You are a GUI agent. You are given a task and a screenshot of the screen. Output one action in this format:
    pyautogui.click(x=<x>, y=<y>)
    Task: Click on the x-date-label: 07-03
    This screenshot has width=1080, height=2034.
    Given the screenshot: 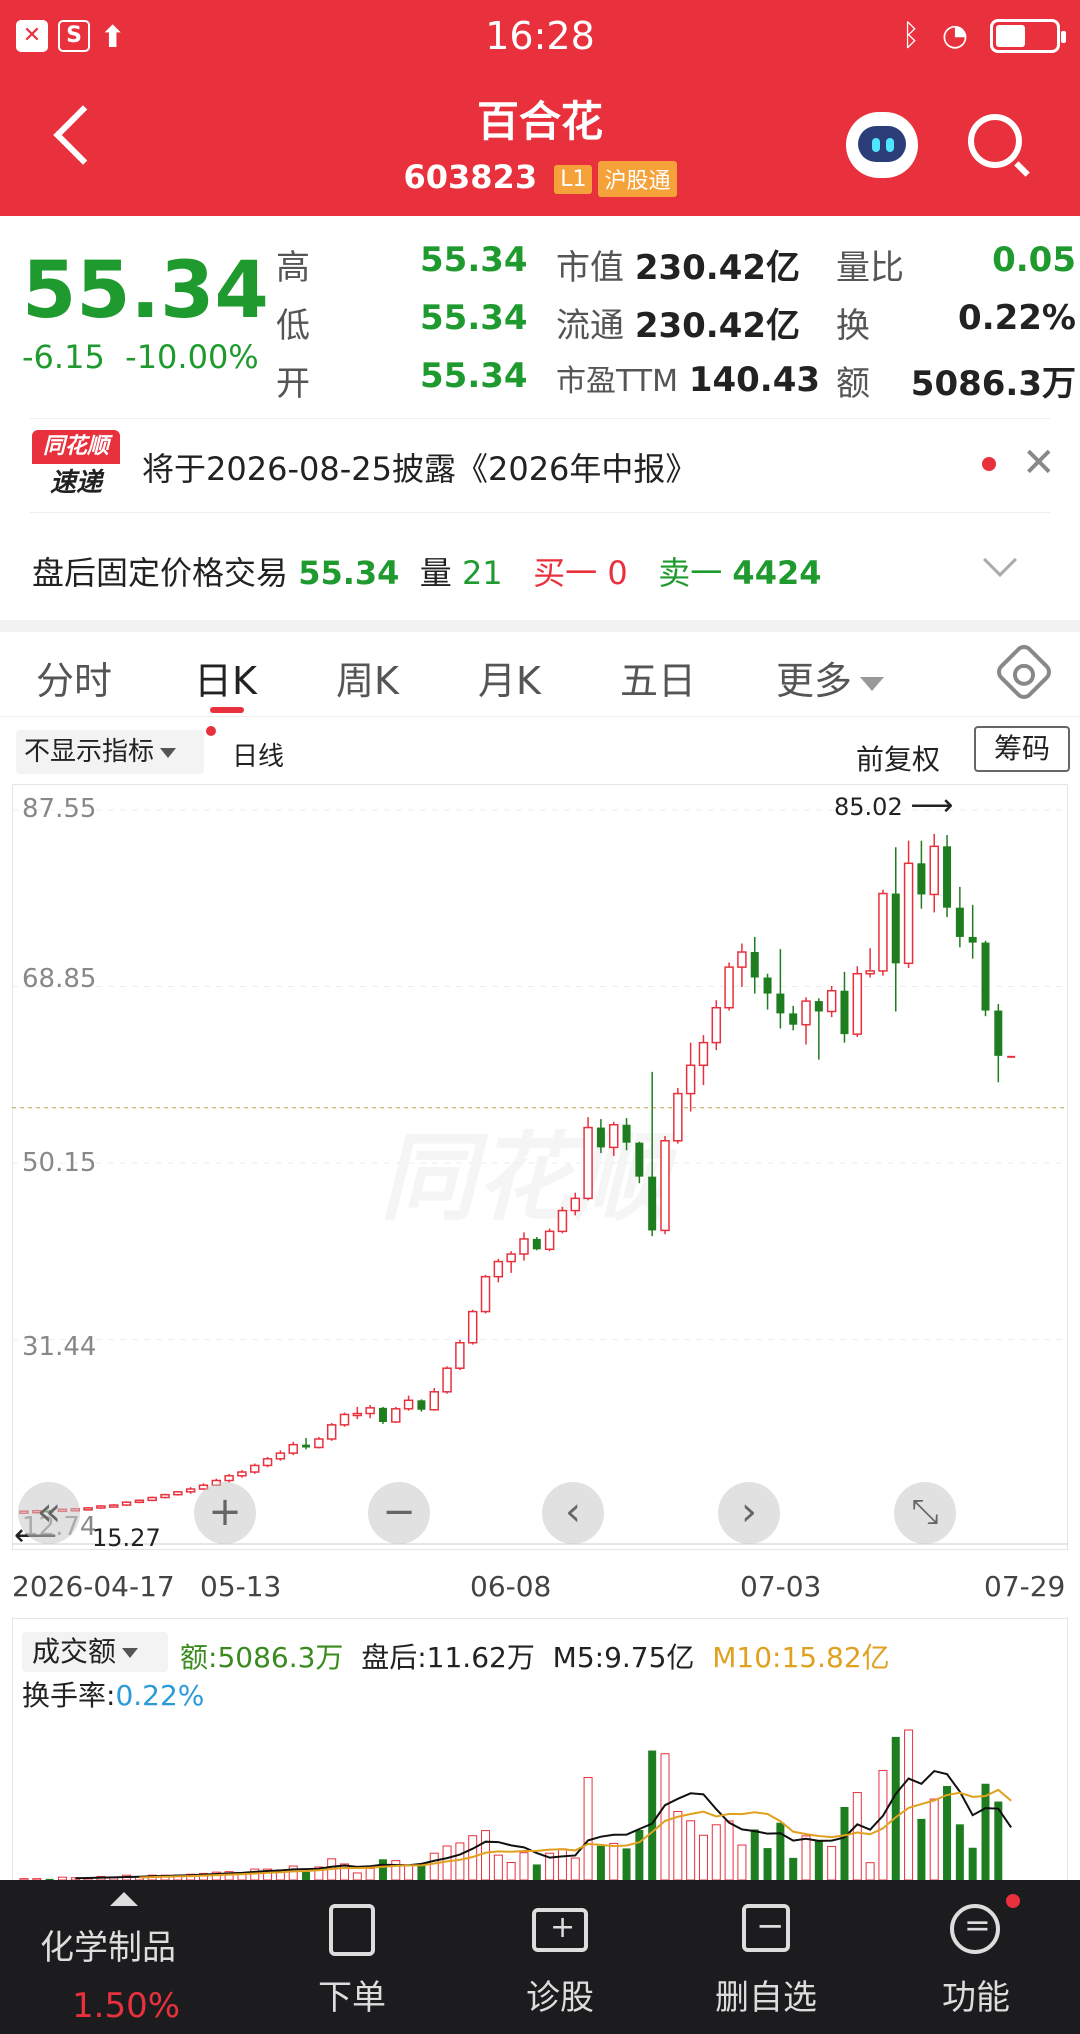 What is the action you would take?
    pyautogui.click(x=781, y=1586)
    